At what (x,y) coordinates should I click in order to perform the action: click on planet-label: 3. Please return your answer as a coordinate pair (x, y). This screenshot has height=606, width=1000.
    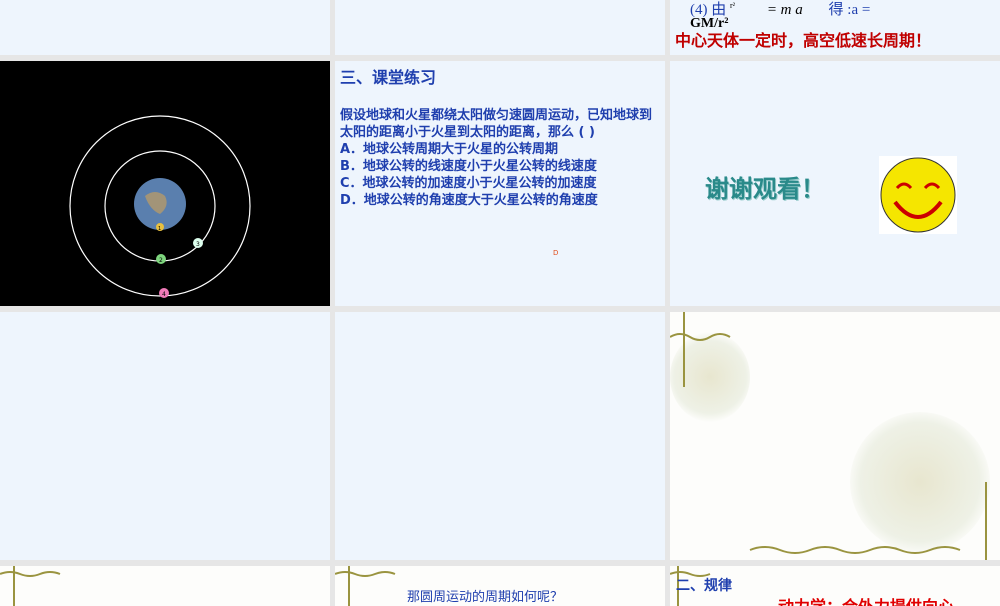
    Looking at the image, I should click on (198, 244).